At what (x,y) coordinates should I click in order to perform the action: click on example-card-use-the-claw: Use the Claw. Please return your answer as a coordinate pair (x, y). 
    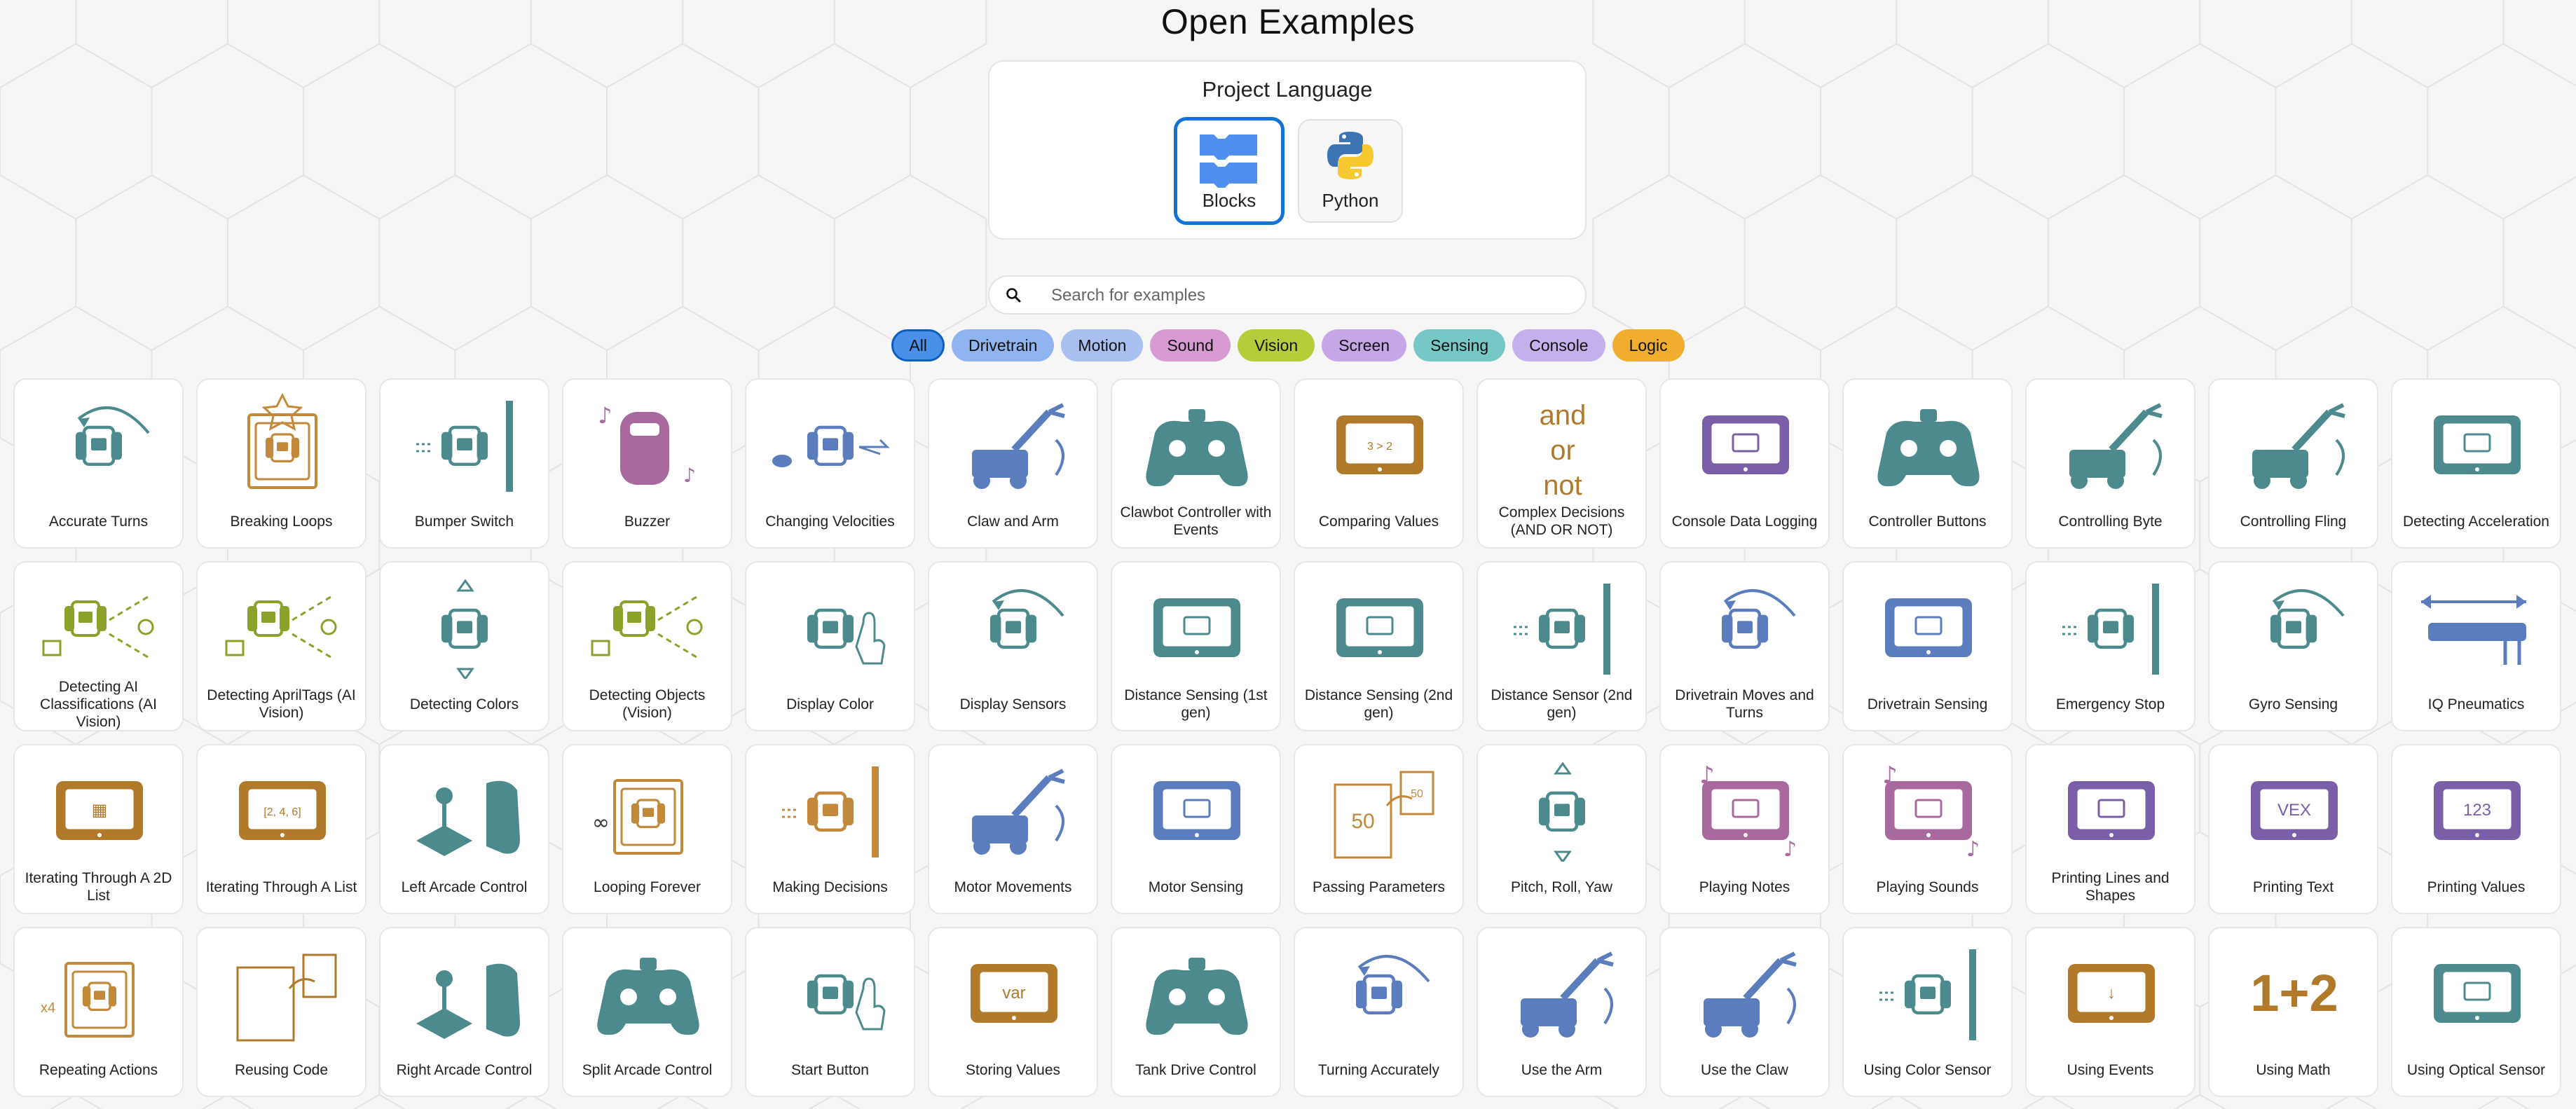
    Looking at the image, I should click on (1744, 1012).